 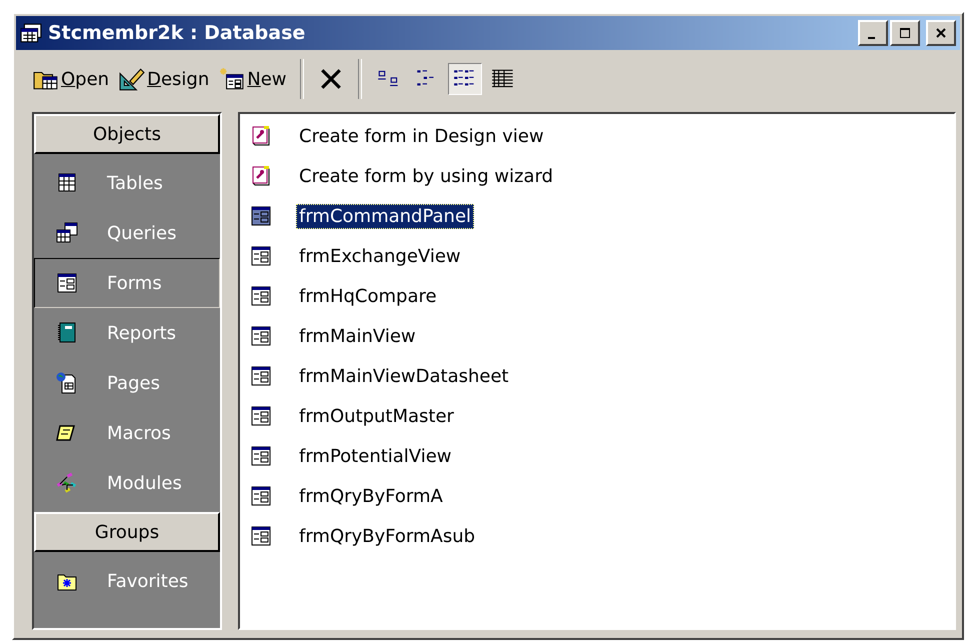 I want to click on list-item: frmCommandPanel, so click(x=597, y=216).